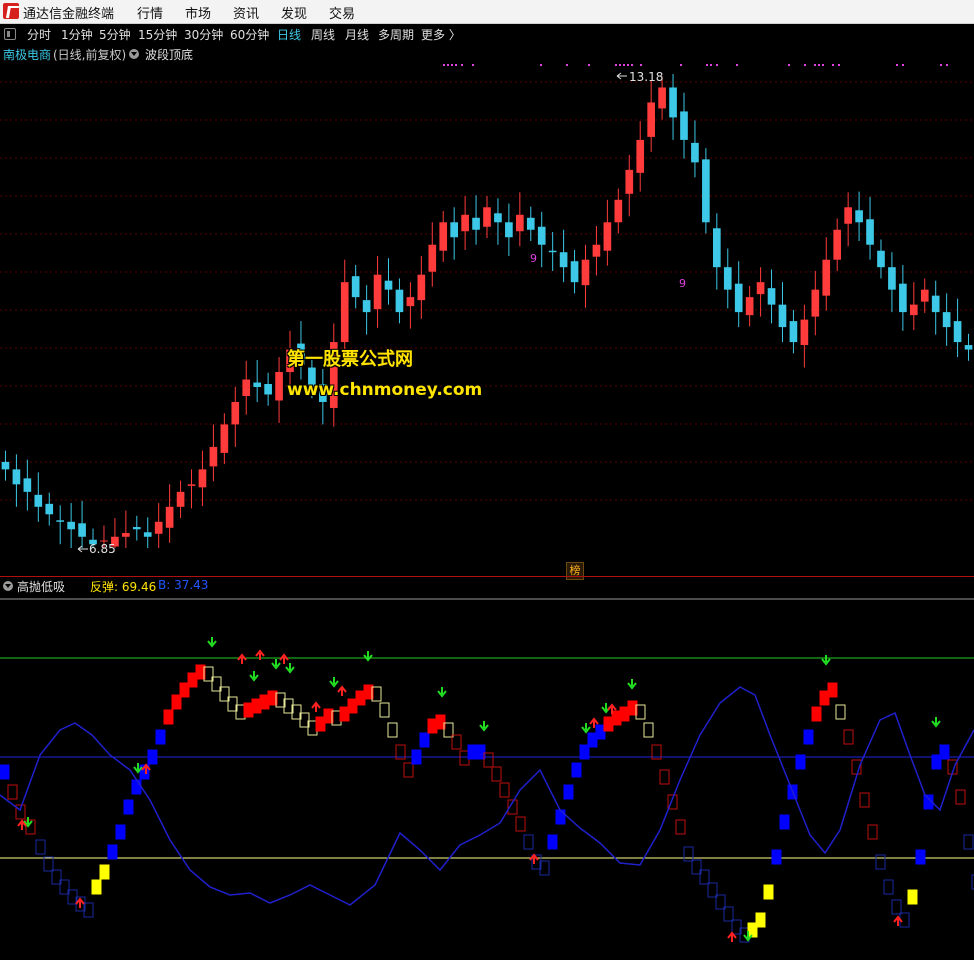  Describe the element at coordinates (342, 12) in the screenshot. I see `menu-trade: 交易` at that location.